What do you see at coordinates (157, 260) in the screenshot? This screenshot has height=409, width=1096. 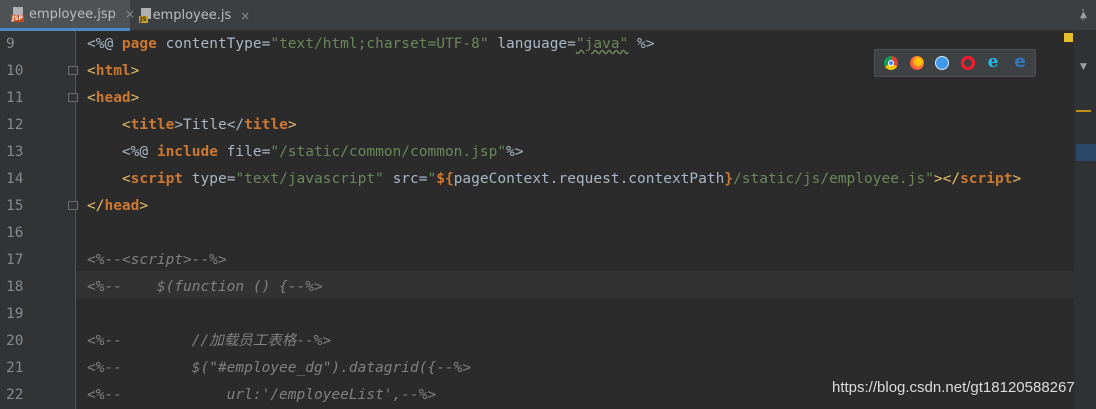 I see `code-line-17: <%--<script>--%>` at bounding box center [157, 260].